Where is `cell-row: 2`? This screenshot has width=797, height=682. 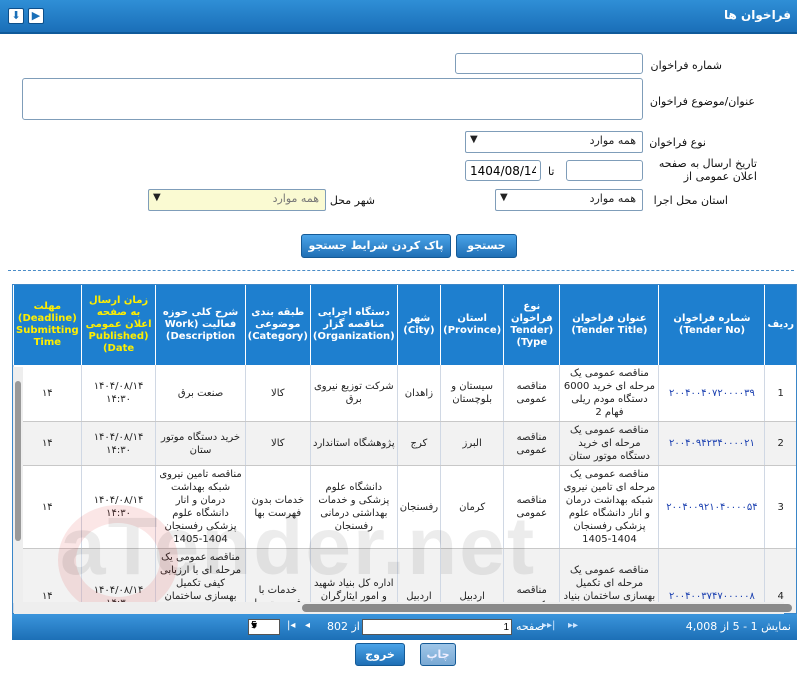 cell-row: 2 is located at coordinates (780, 443).